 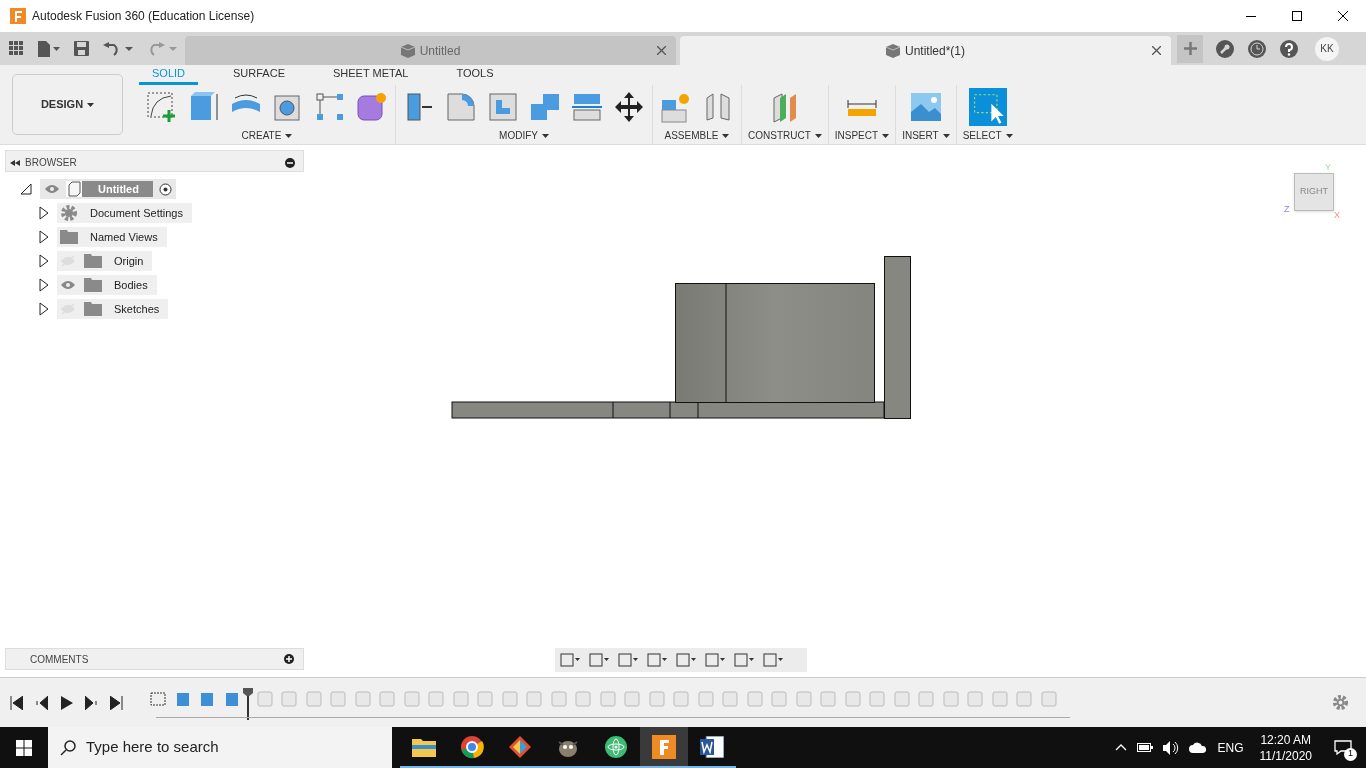 What do you see at coordinates (74, 189) in the screenshot?
I see `box-icon` at bounding box center [74, 189].